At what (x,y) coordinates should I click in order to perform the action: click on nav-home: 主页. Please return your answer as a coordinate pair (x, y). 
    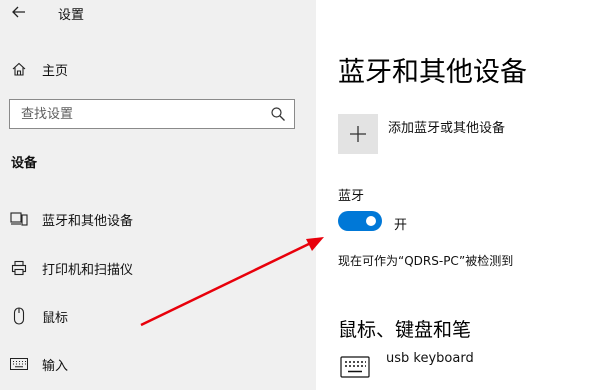
    Looking at the image, I should click on (158, 69).